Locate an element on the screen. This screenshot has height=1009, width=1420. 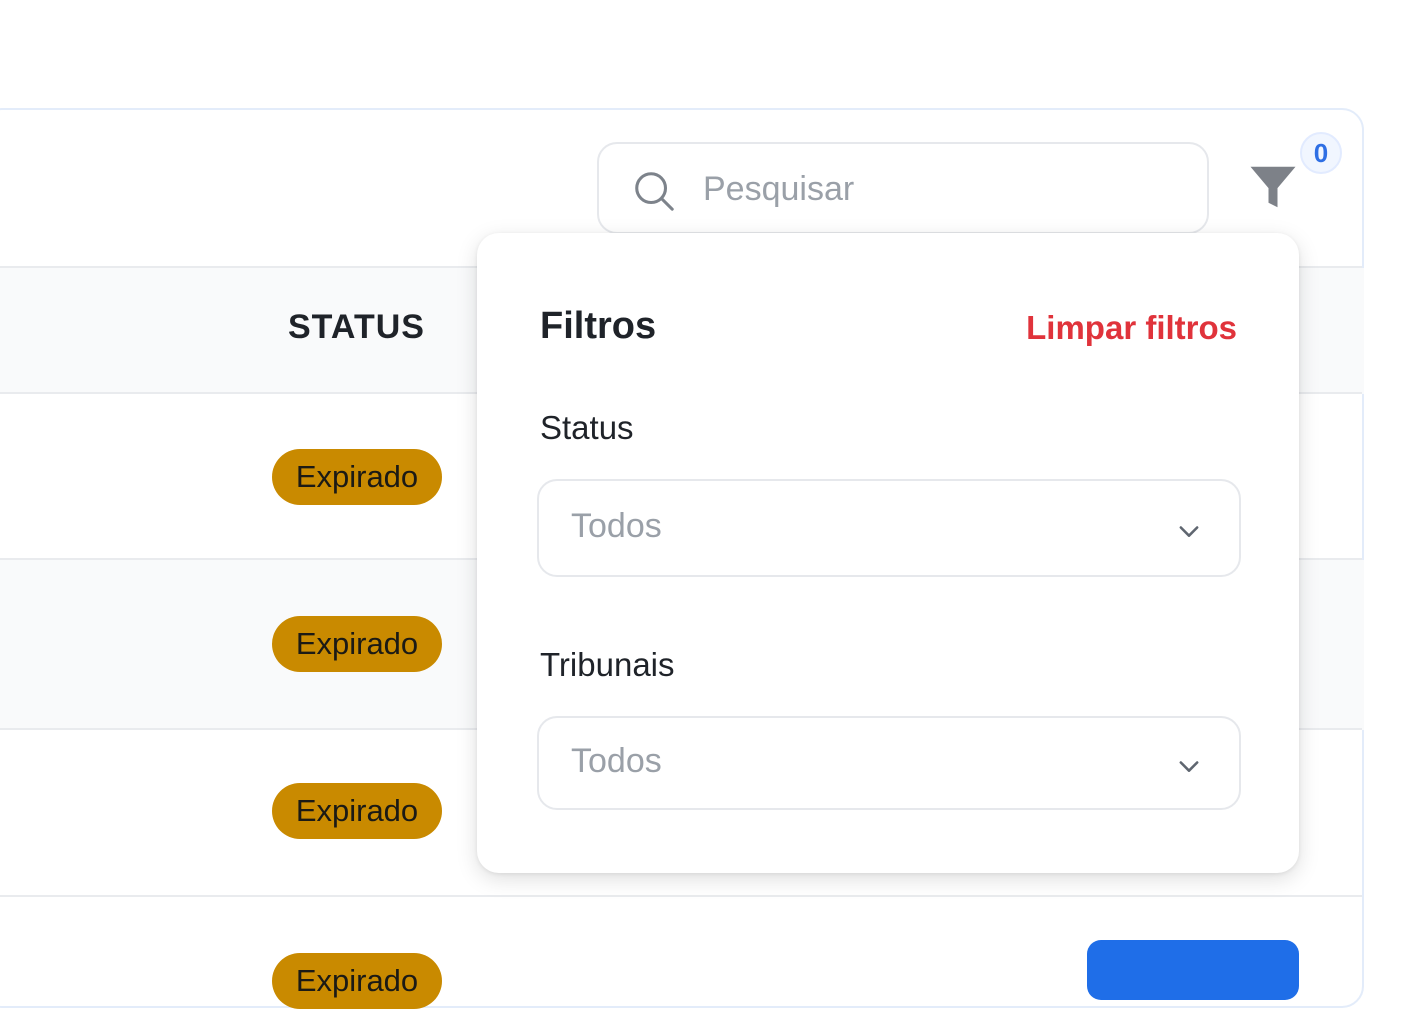
status-filter-label: Status is located at coordinates (587, 427).